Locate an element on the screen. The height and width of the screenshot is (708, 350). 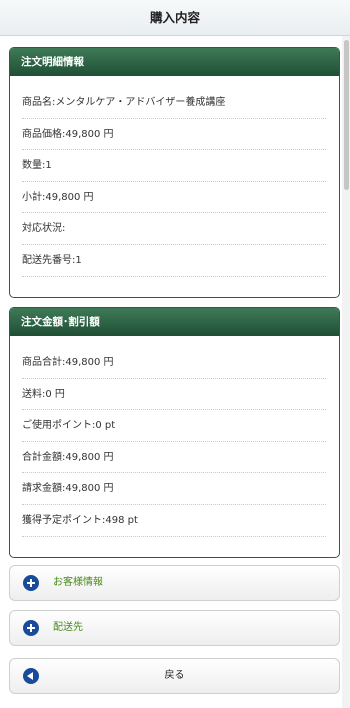
amount-row-points-used: ご使用ポイント:0 pt is located at coordinates (174, 426).